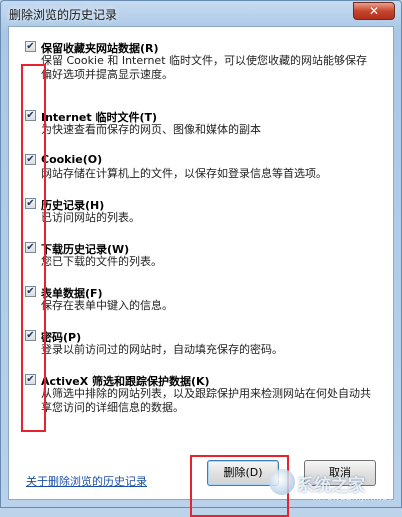  Describe the element at coordinates (86, 481) in the screenshot. I see `about-history-link: 关于删除浏览的历史记录` at that location.